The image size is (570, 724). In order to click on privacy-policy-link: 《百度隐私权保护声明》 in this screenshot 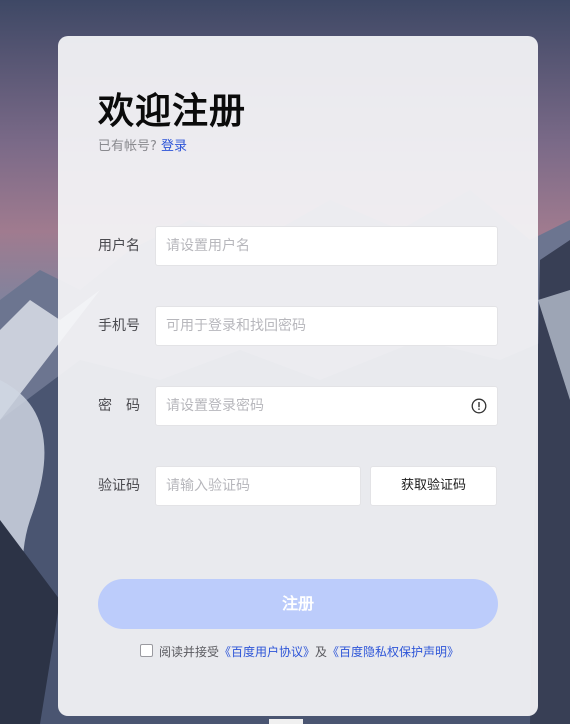, I will do `click(393, 652)`.